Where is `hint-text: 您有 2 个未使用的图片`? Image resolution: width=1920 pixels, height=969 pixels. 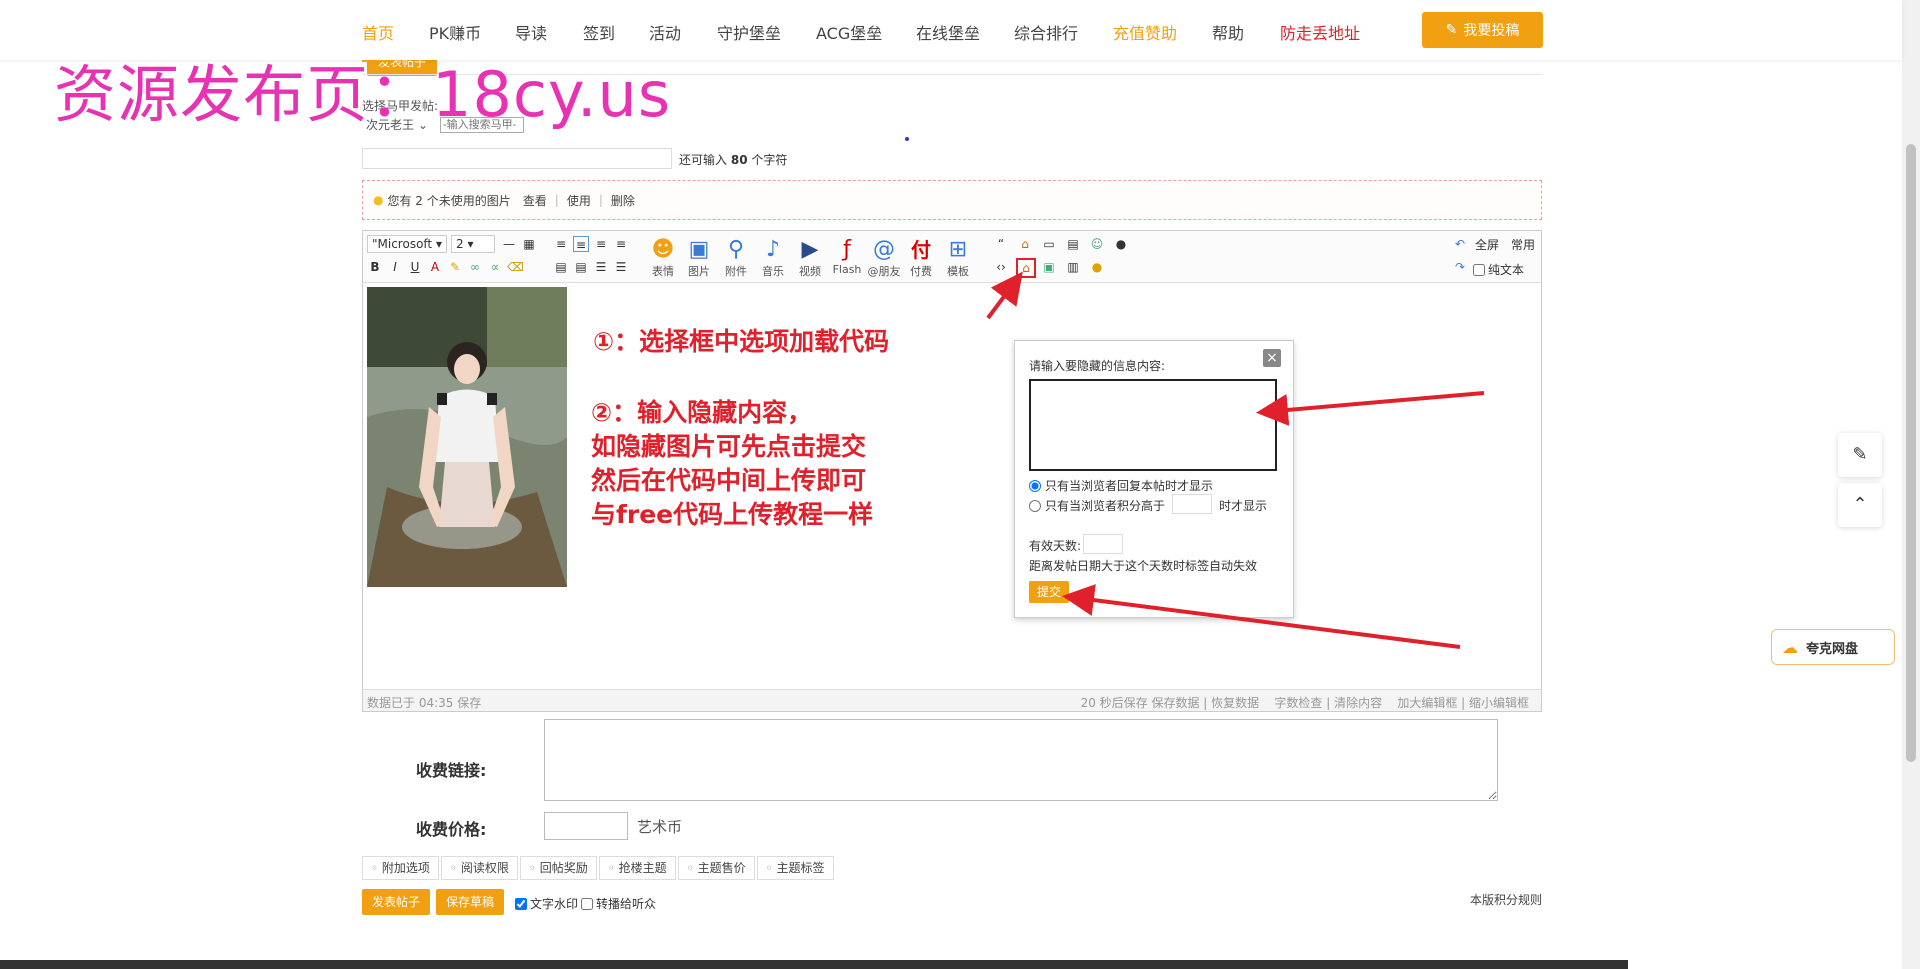
hint-text: 您有 2 个未使用的图片 is located at coordinates (449, 200).